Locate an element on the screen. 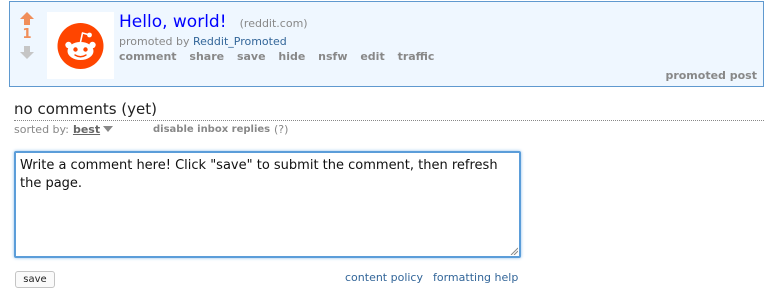  disable-inbox-replies-toggle: disable inbox replies is located at coordinates (211, 129).